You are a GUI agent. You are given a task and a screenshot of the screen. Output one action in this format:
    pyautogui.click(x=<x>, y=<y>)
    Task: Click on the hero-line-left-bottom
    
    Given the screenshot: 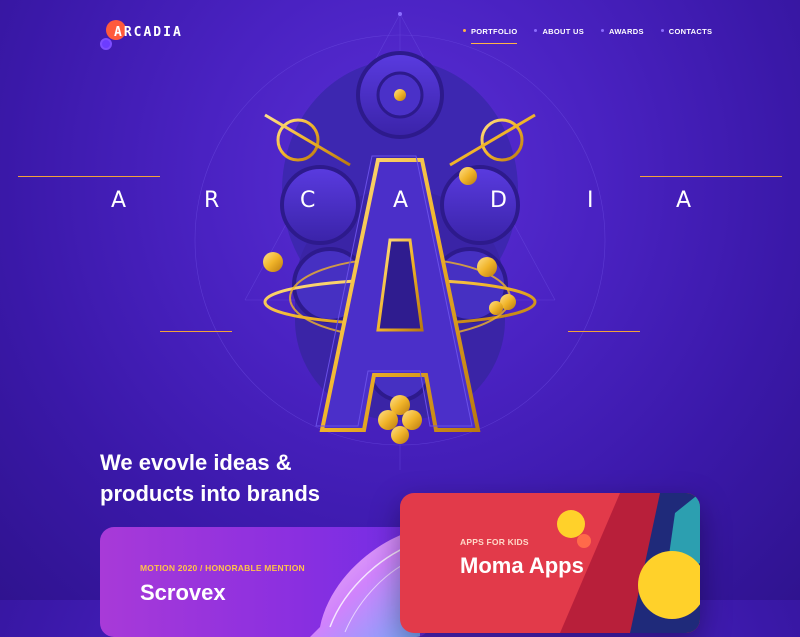 What is the action you would take?
    pyautogui.click(x=196, y=331)
    